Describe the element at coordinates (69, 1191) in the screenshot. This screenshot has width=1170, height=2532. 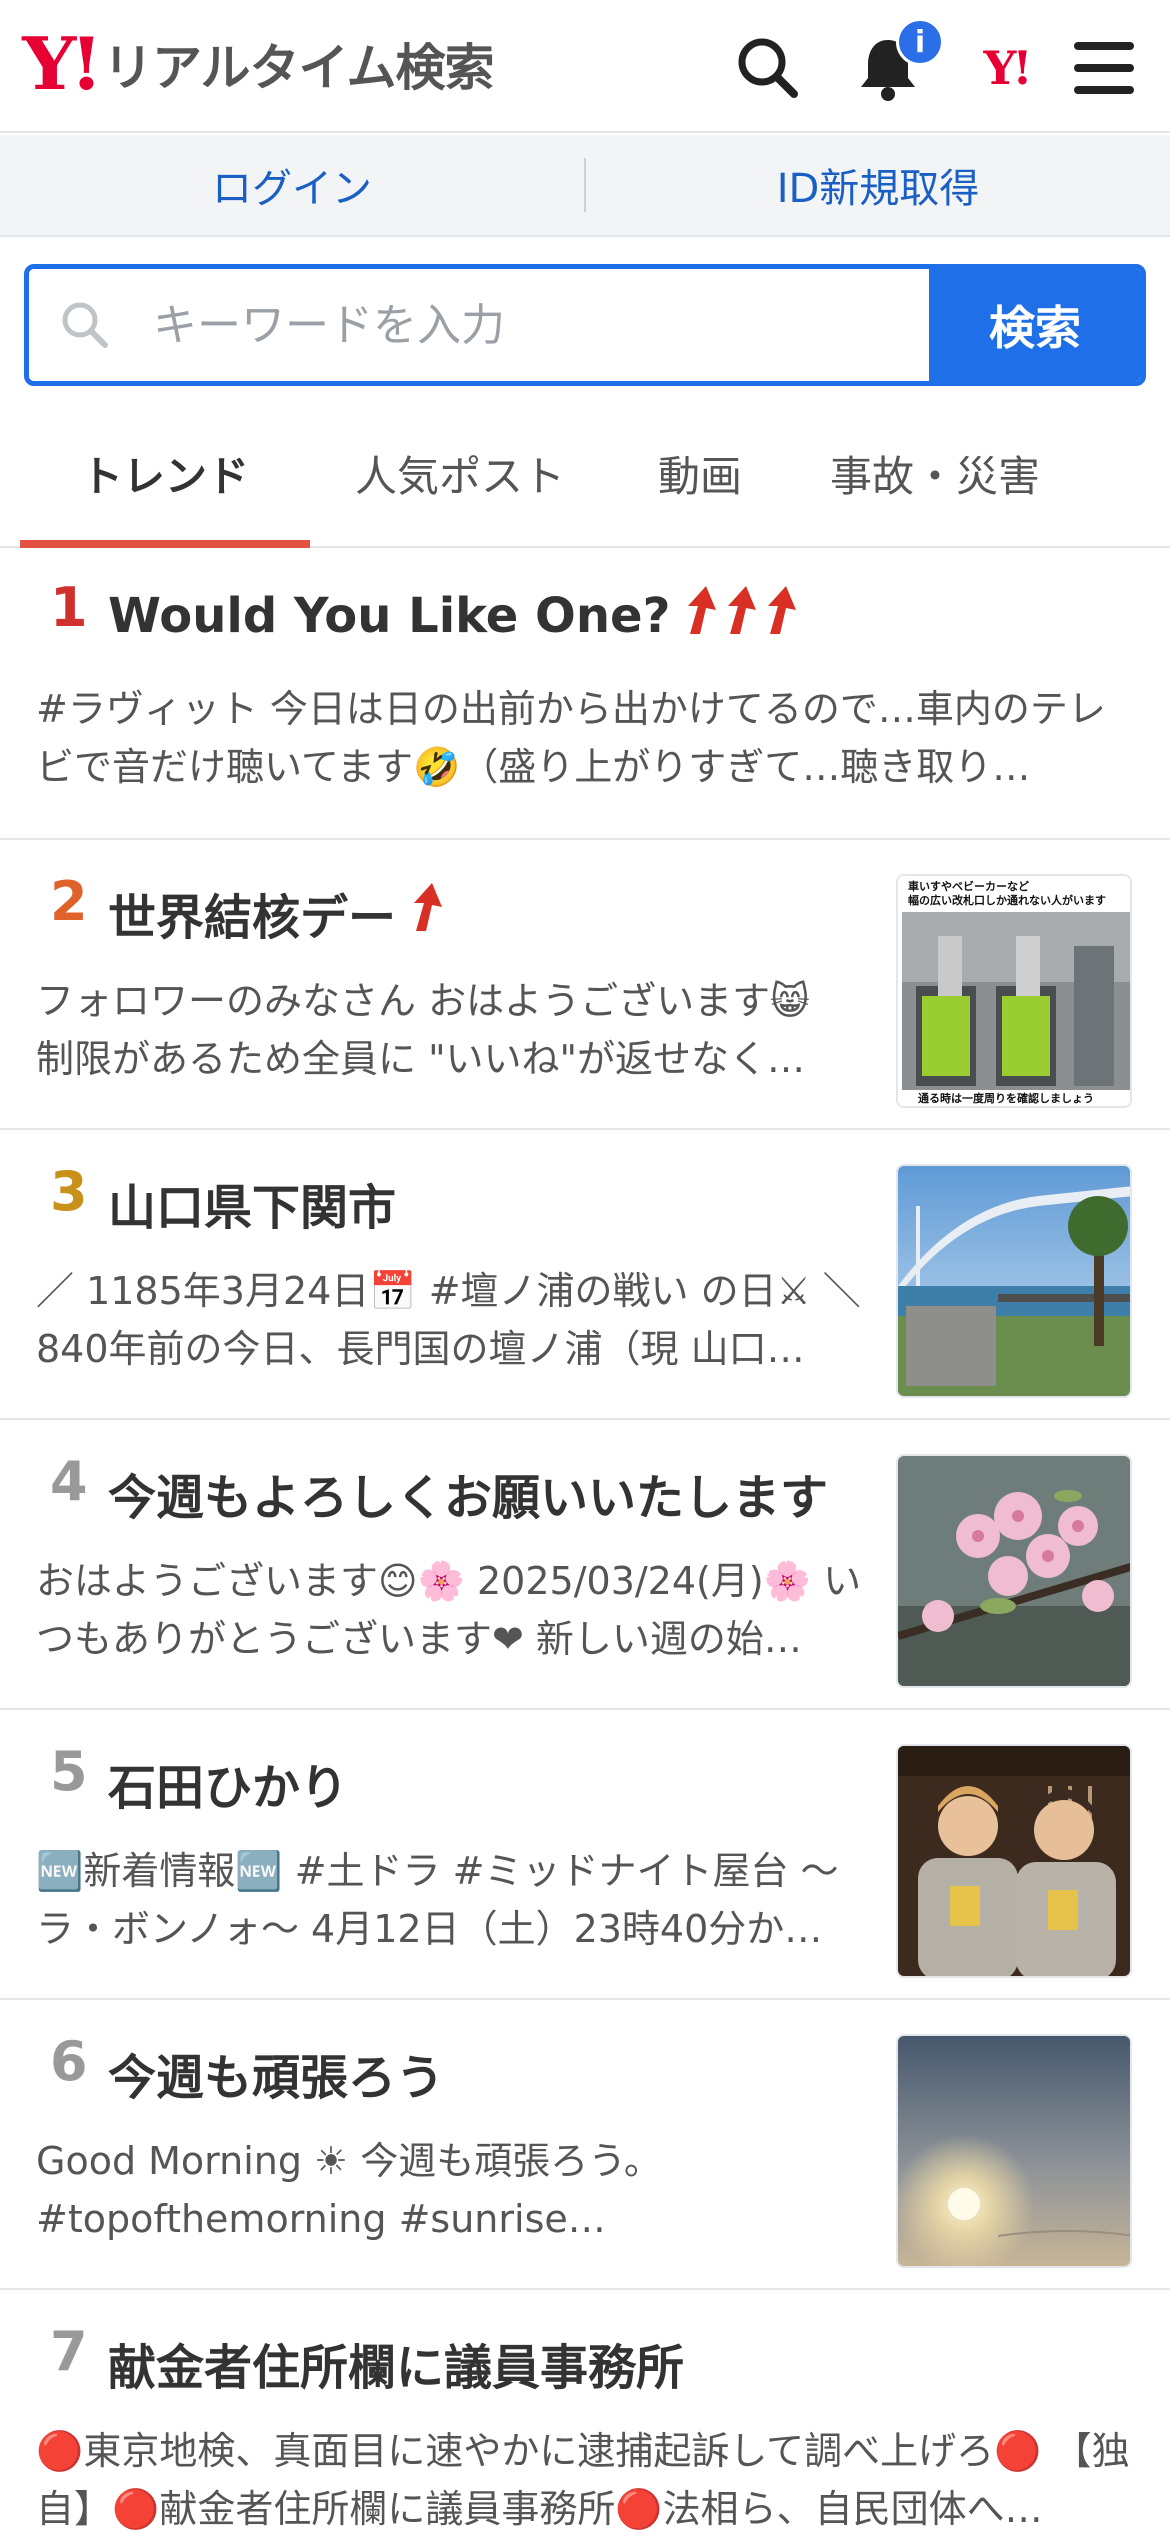
I see `trend-rank: 3` at that location.